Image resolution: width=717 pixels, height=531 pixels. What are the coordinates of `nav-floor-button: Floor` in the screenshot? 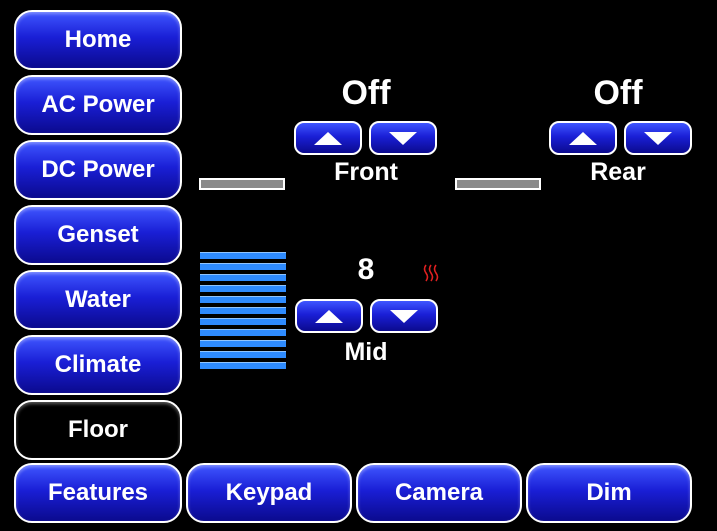 It's located at (98, 430).